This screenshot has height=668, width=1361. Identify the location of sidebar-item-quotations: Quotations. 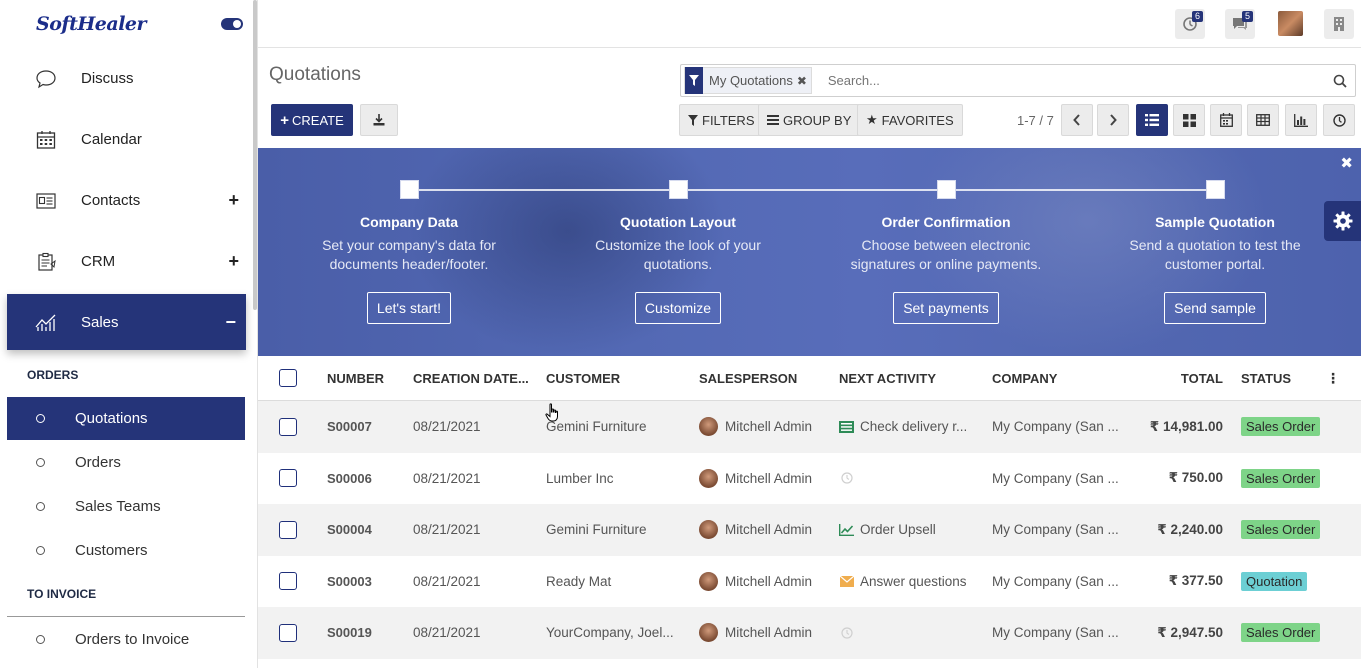
(126, 418).